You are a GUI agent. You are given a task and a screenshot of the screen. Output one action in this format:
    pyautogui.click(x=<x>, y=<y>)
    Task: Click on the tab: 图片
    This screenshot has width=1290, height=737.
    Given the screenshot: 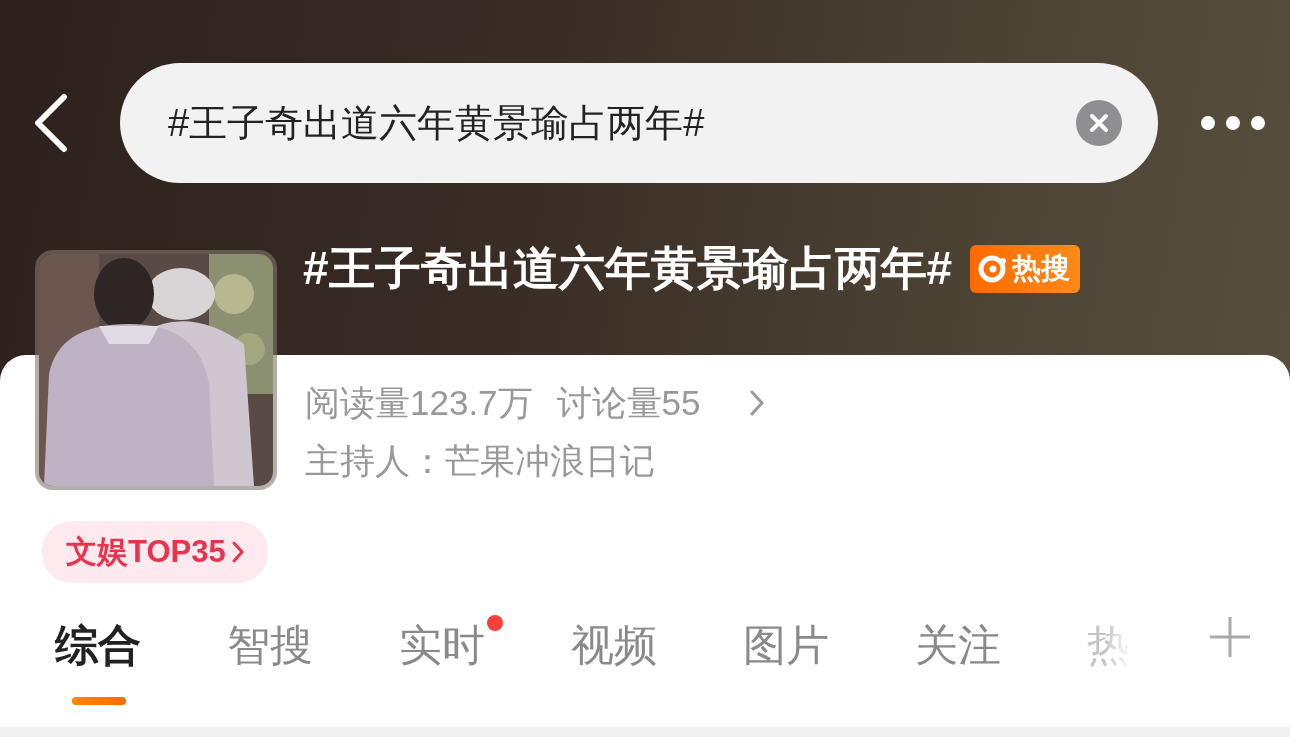 What is the action you would take?
    pyautogui.click(x=786, y=661)
    